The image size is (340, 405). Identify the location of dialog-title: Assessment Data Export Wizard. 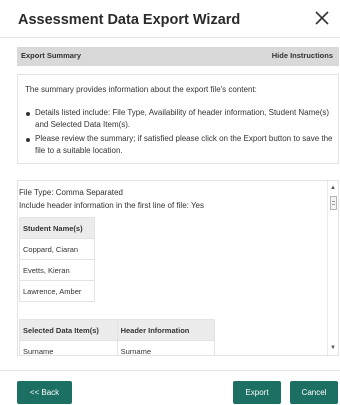
(129, 20).